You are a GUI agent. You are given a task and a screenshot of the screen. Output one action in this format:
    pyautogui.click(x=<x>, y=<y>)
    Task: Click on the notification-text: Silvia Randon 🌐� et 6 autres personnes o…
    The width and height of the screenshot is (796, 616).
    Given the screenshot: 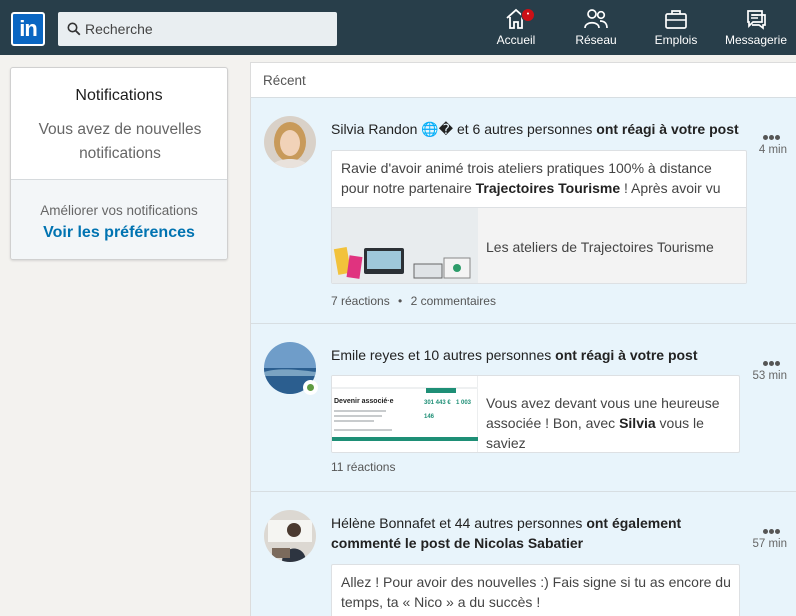 What is the action you would take?
    pyautogui.click(x=546, y=129)
    